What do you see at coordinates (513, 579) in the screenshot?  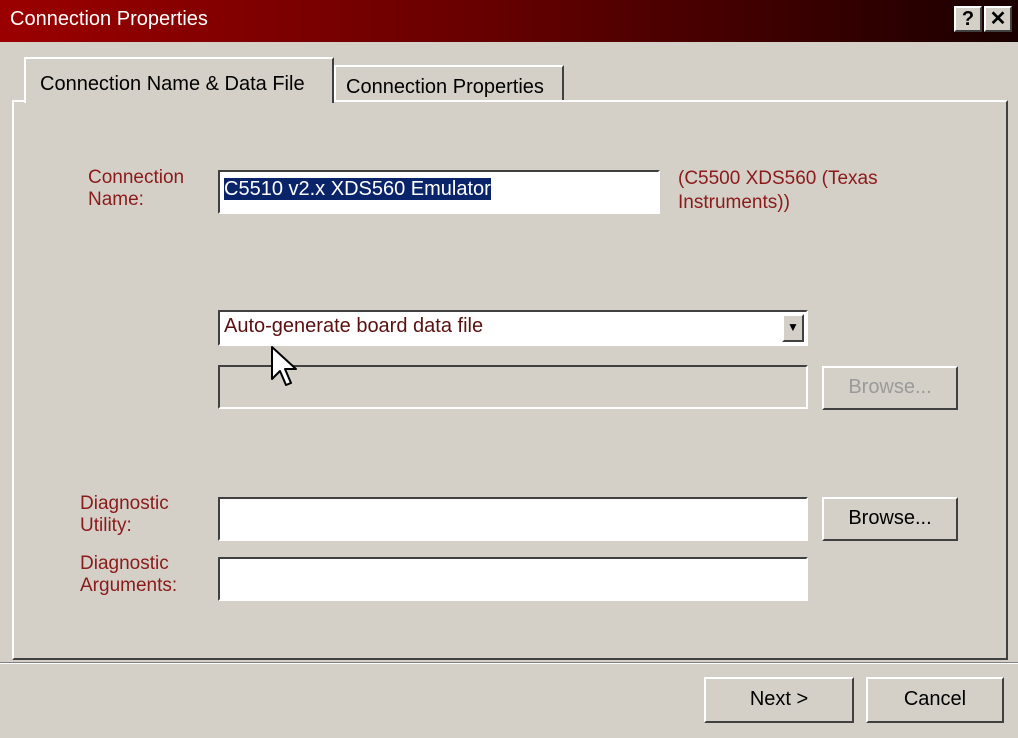 I see `diagnostic-arguments-input` at bounding box center [513, 579].